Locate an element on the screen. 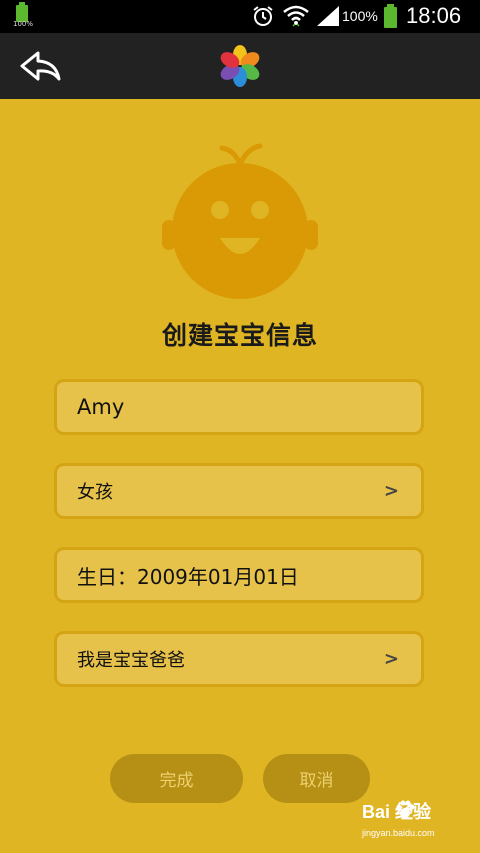 The image size is (480, 853). watermark-text: Bai 经验 is located at coordinates (397, 812).